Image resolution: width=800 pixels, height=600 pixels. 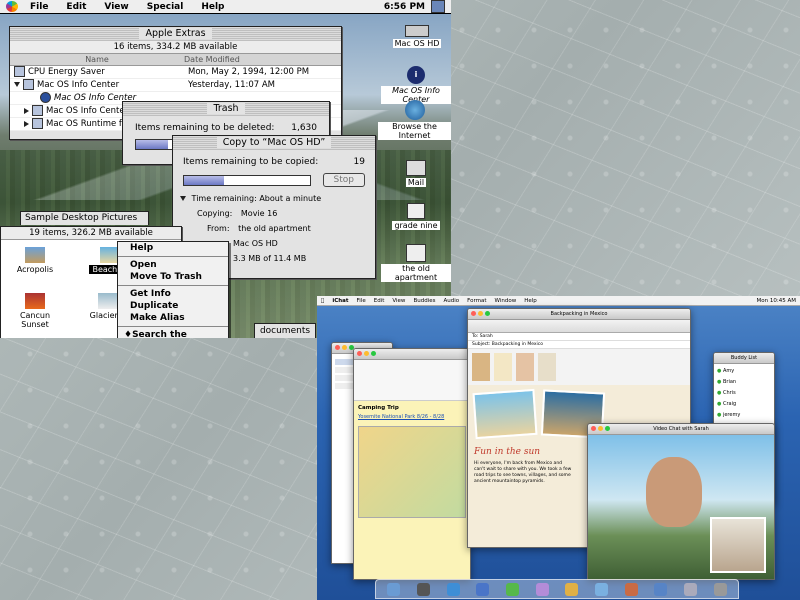 What do you see at coordinates (173, 265) in the screenshot?
I see `menu-item-open: Open` at bounding box center [173, 265].